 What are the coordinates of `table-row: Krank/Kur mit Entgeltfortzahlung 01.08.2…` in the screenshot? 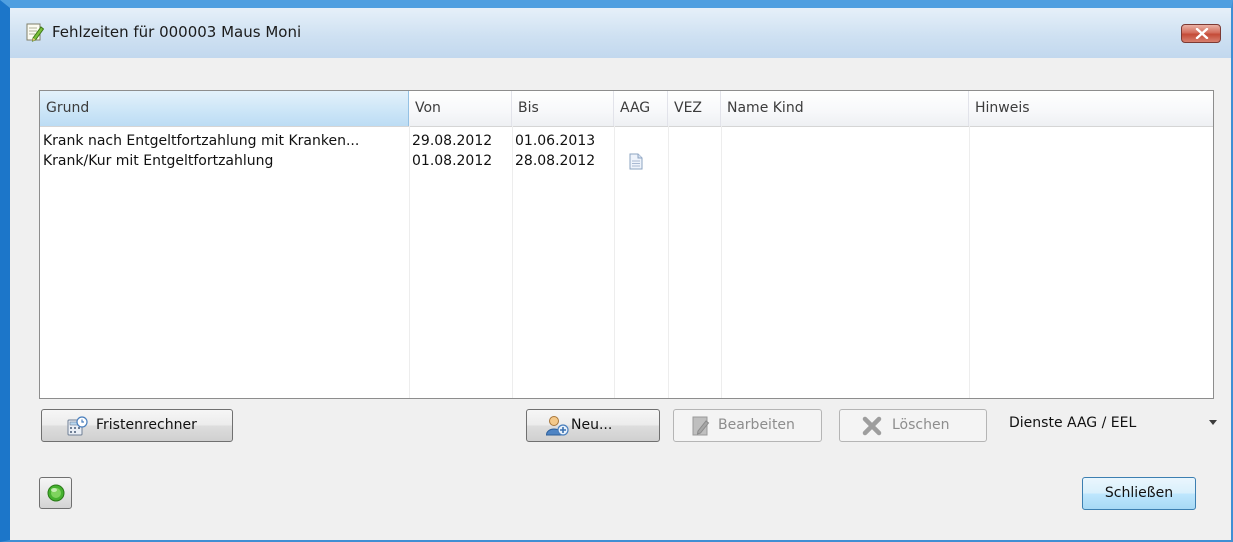 It's located at (626, 161).